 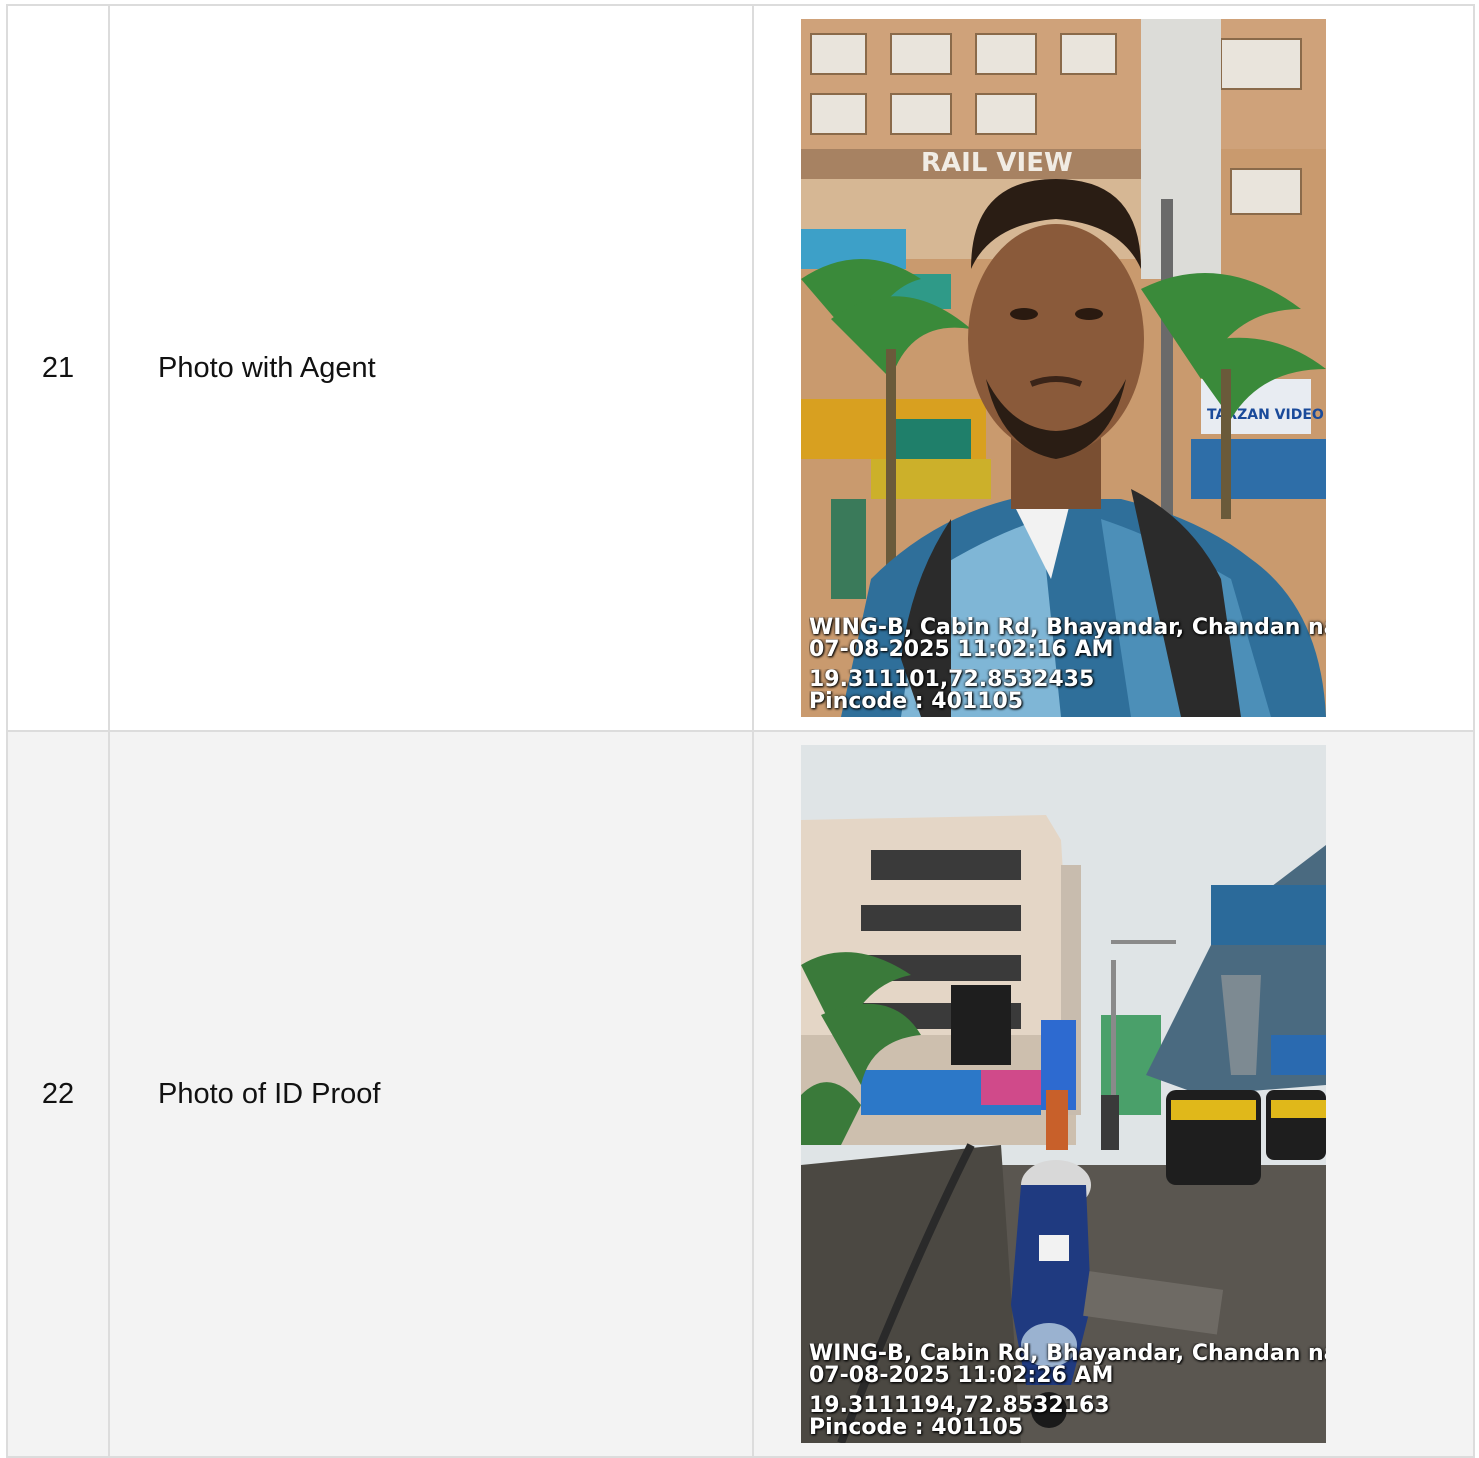 I want to click on row-number: 22, so click(x=58, y=1094).